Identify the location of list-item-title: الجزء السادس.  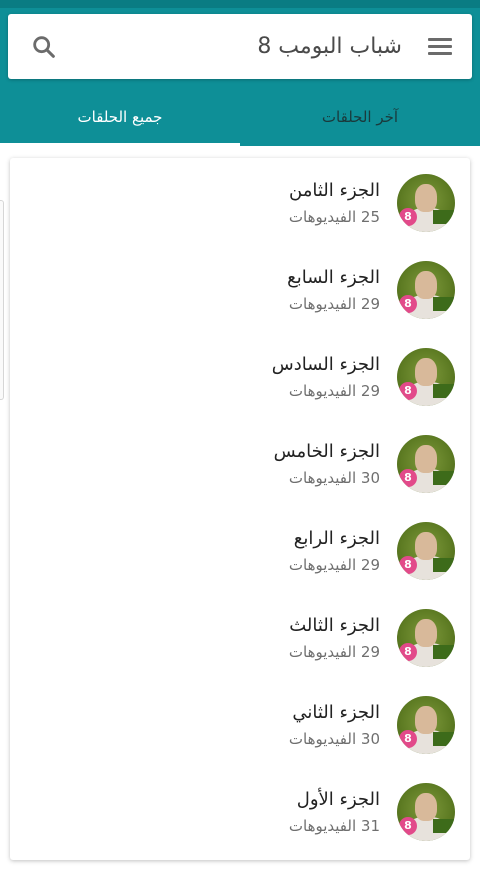
(325, 364).